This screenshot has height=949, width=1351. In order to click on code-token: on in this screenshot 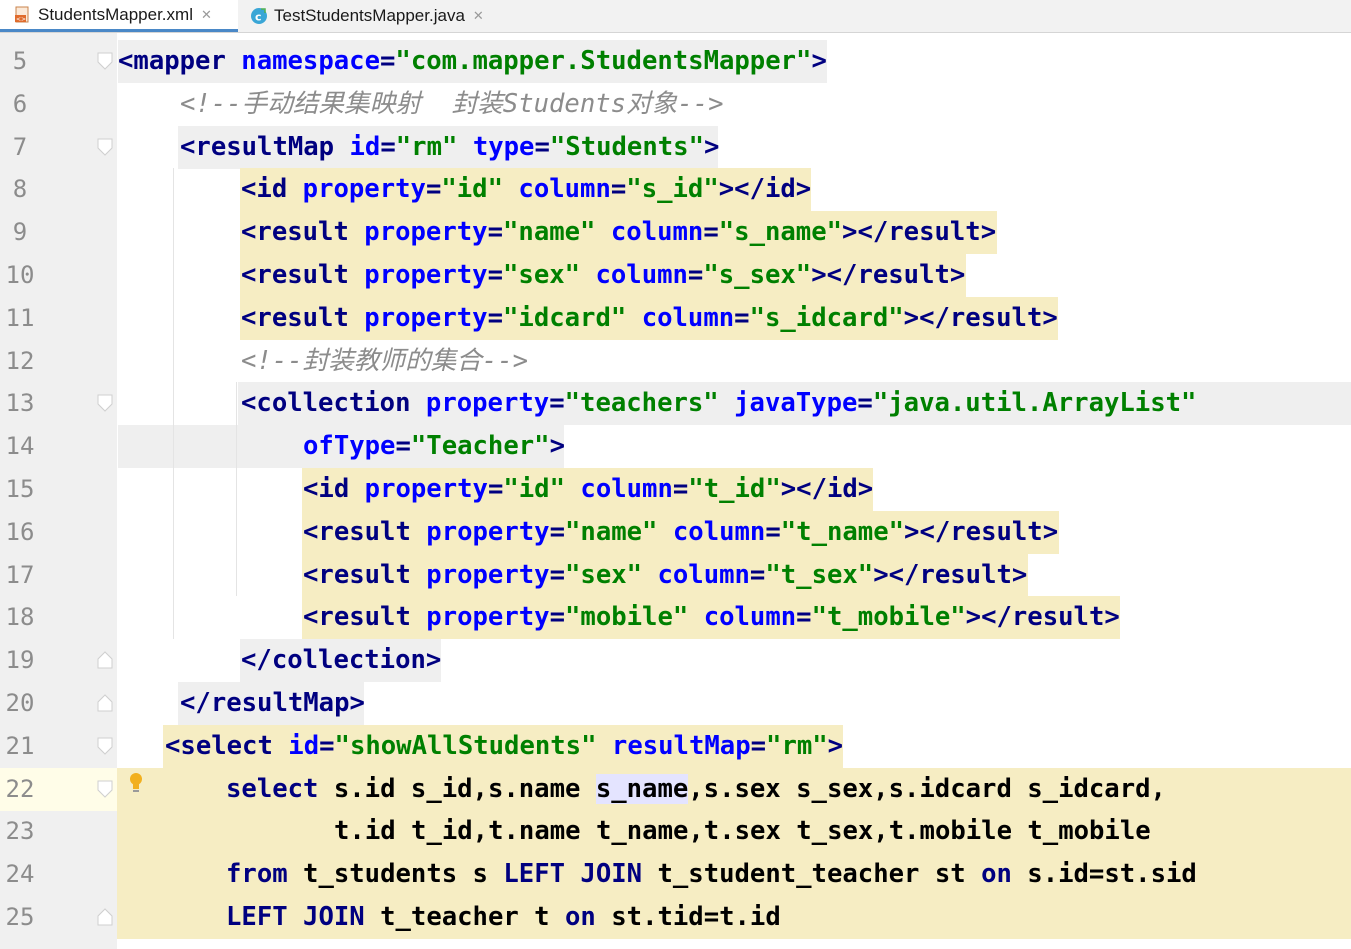, I will do `click(580, 917)`.